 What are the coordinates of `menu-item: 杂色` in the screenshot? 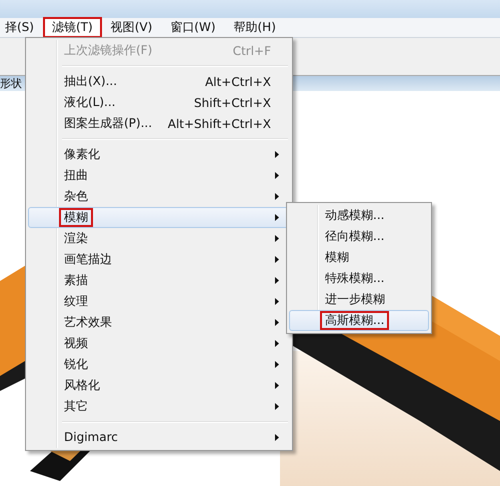 It's located at (159, 196).